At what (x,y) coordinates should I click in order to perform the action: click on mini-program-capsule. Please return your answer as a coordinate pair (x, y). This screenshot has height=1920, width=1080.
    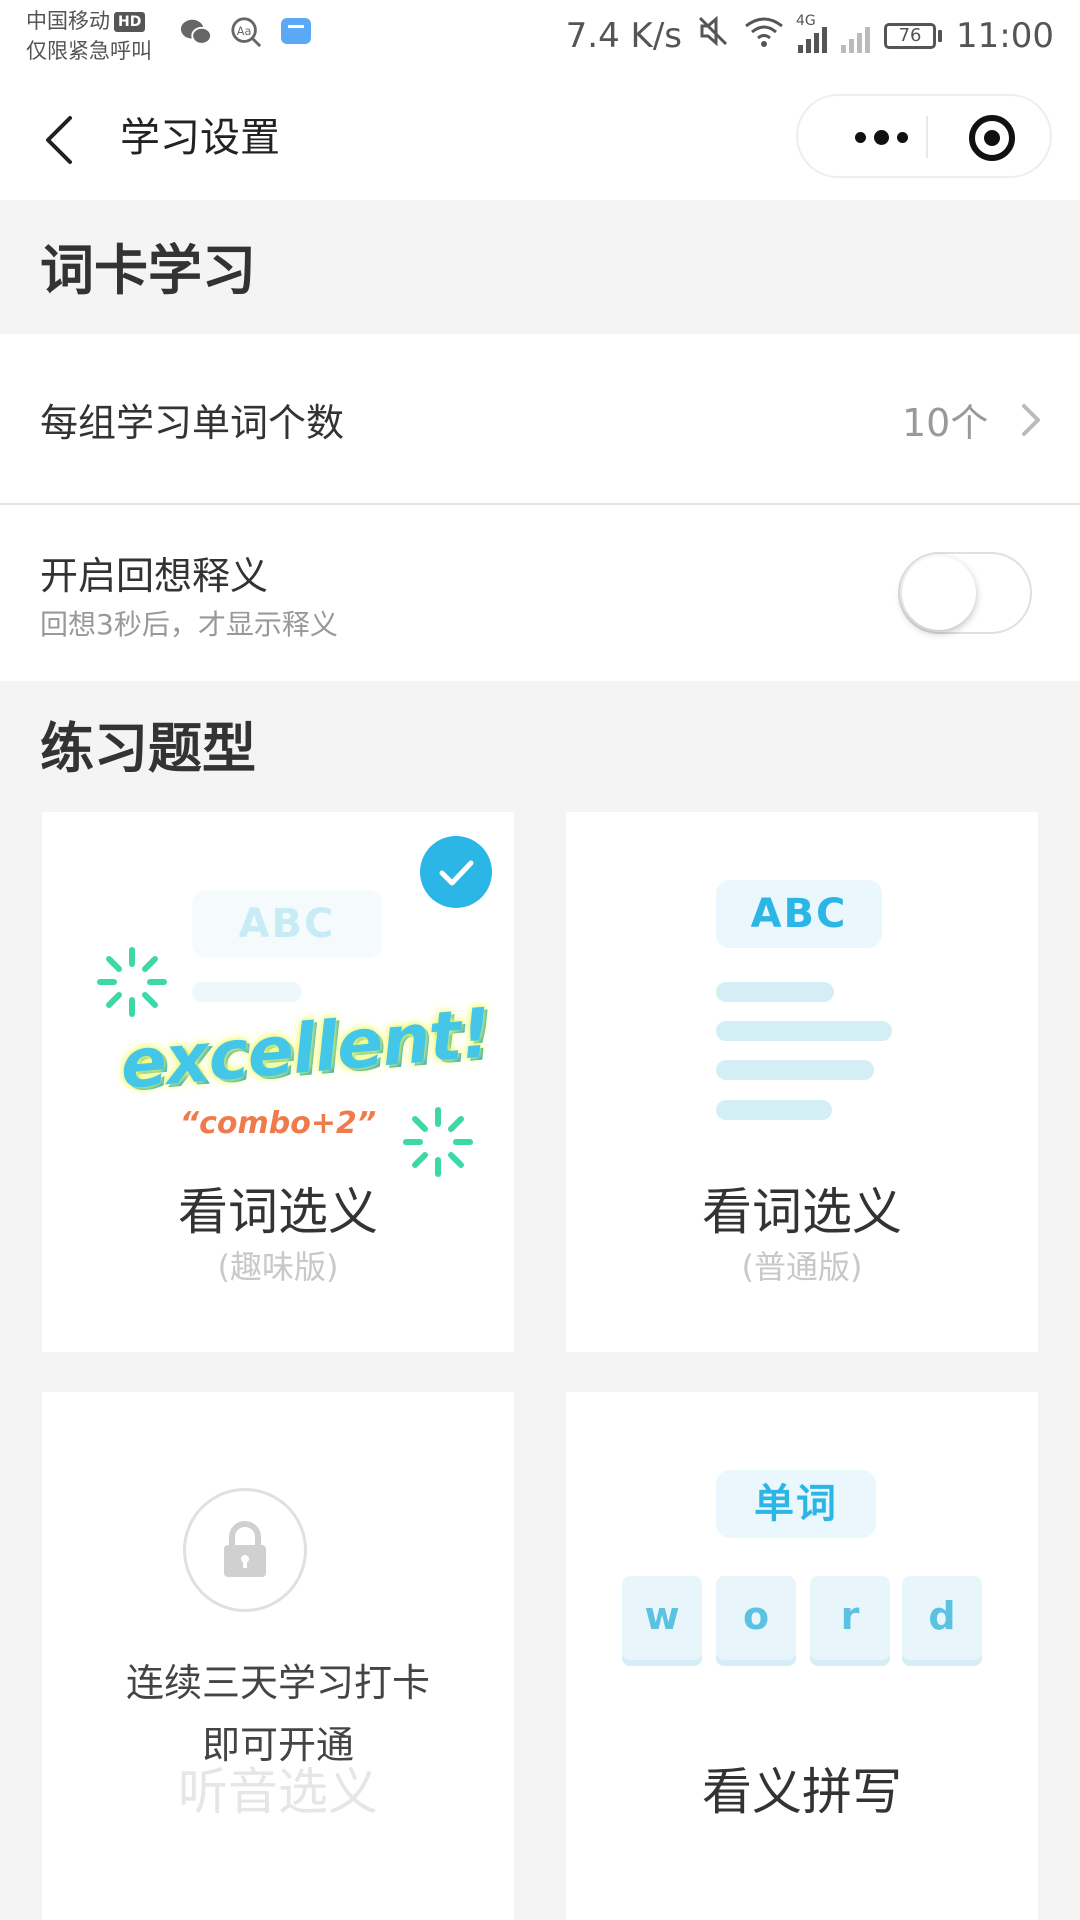
    Looking at the image, I should click on (924, 136).